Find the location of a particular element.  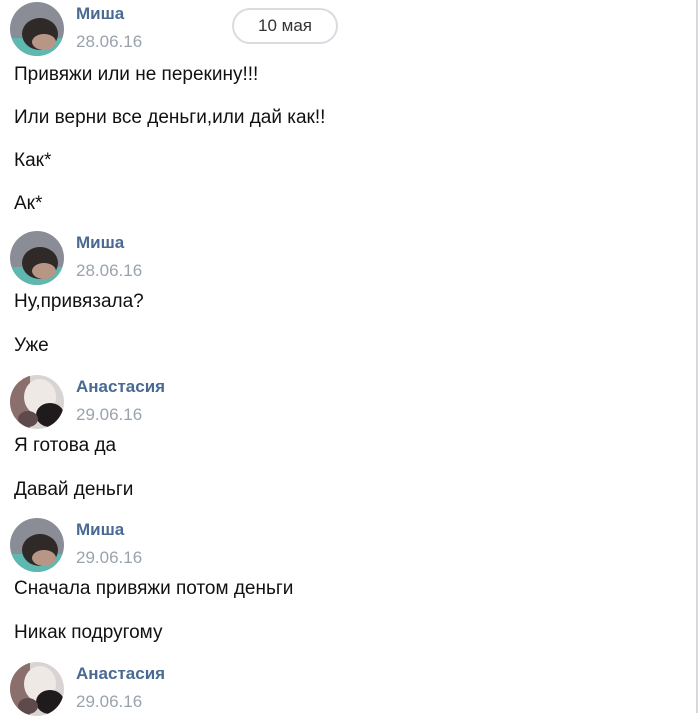

message-text: Давай деньги is located at coordinates (74, 489).